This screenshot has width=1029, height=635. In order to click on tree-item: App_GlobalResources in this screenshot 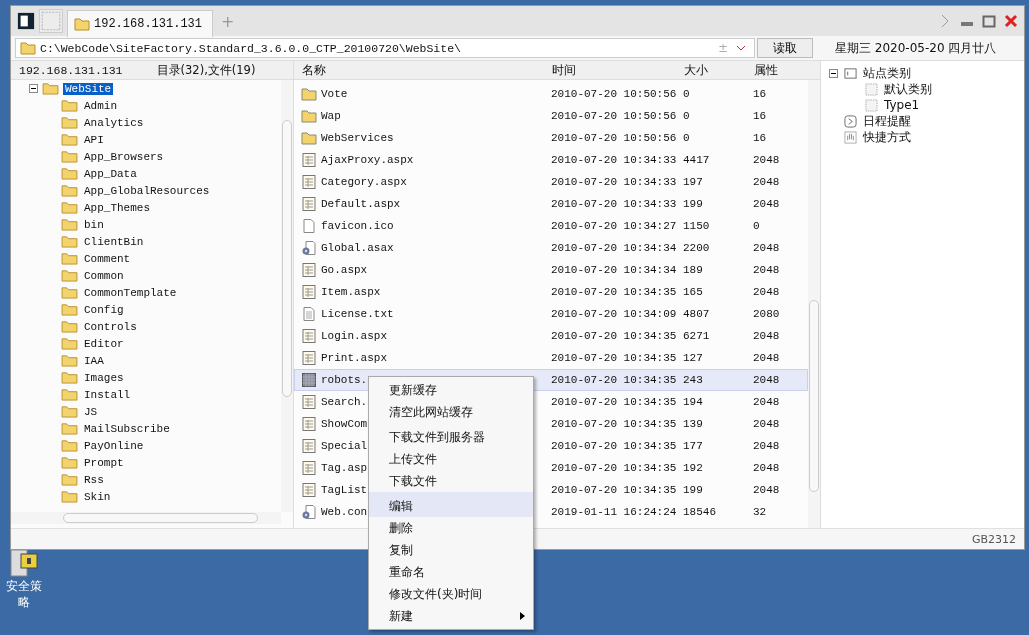, I will do `click(147, 190)`.